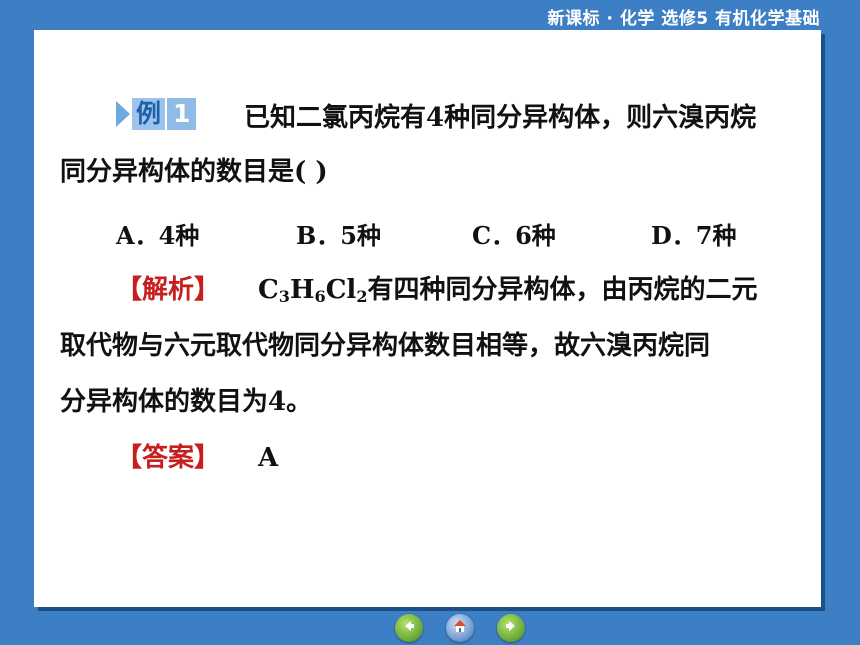 This screenshot has width=860, height=645. I want to click on forward-arrow-icon, so click(511, 628).